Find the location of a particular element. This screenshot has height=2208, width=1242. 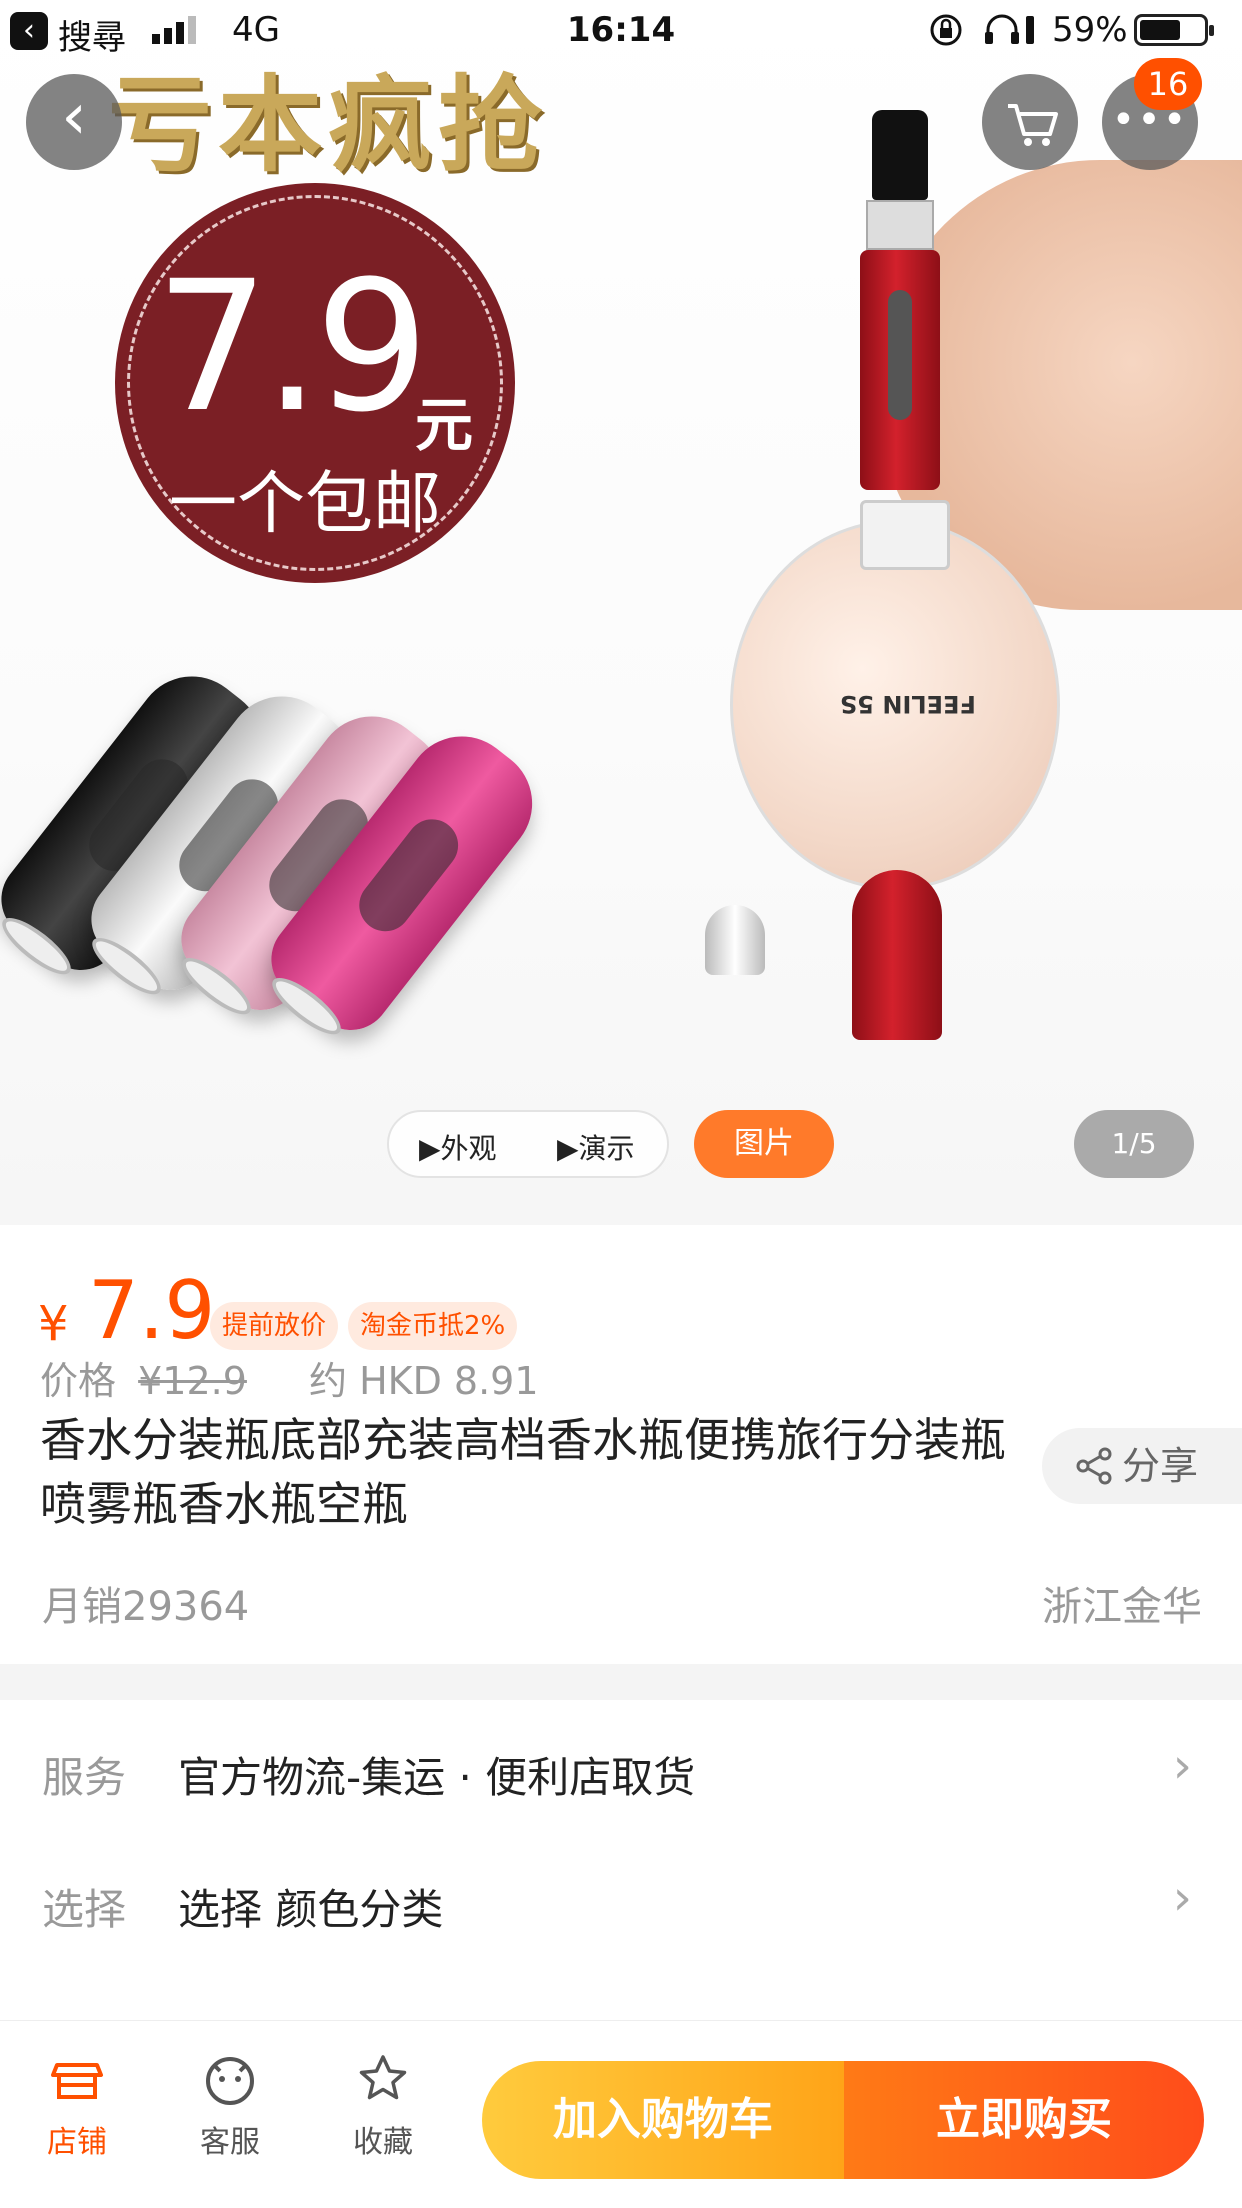

favorite-label: 收藏 is located at coordinates (383, 2142).